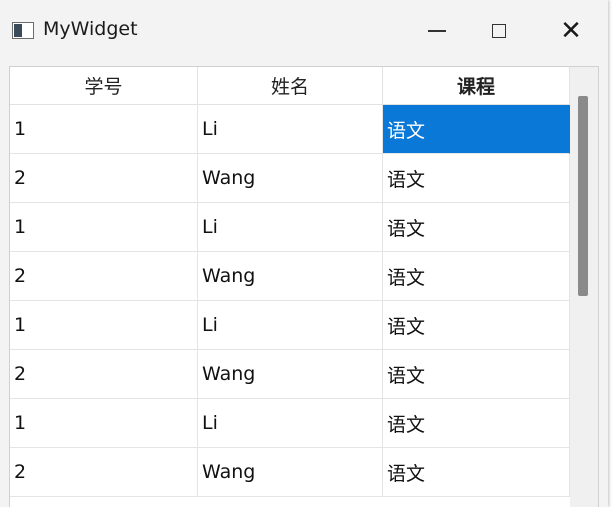  I want to click on close-icon: ✕, so click(571, 31).